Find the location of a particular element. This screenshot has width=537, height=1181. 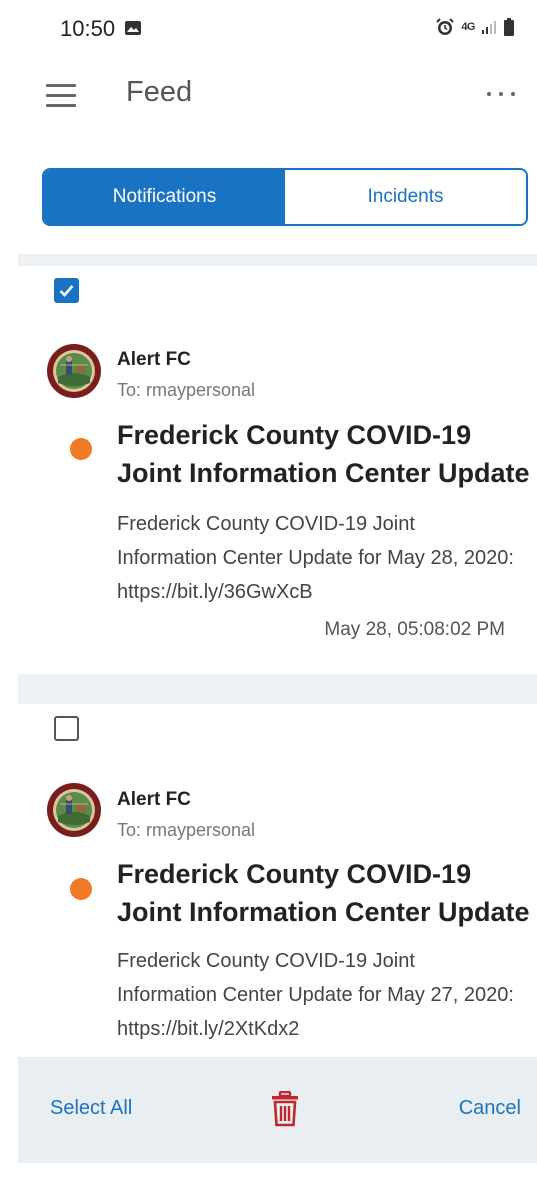

alarm-icon is located at coordinates (445, 27).